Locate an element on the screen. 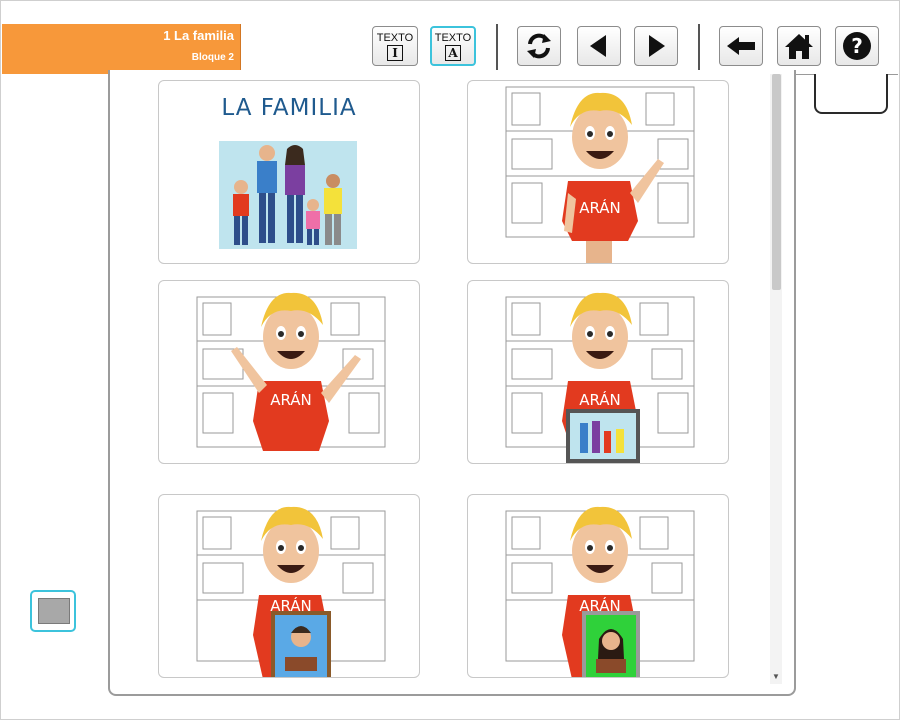  card-1: LA FAMILIA is located at coordinates (289, 172).